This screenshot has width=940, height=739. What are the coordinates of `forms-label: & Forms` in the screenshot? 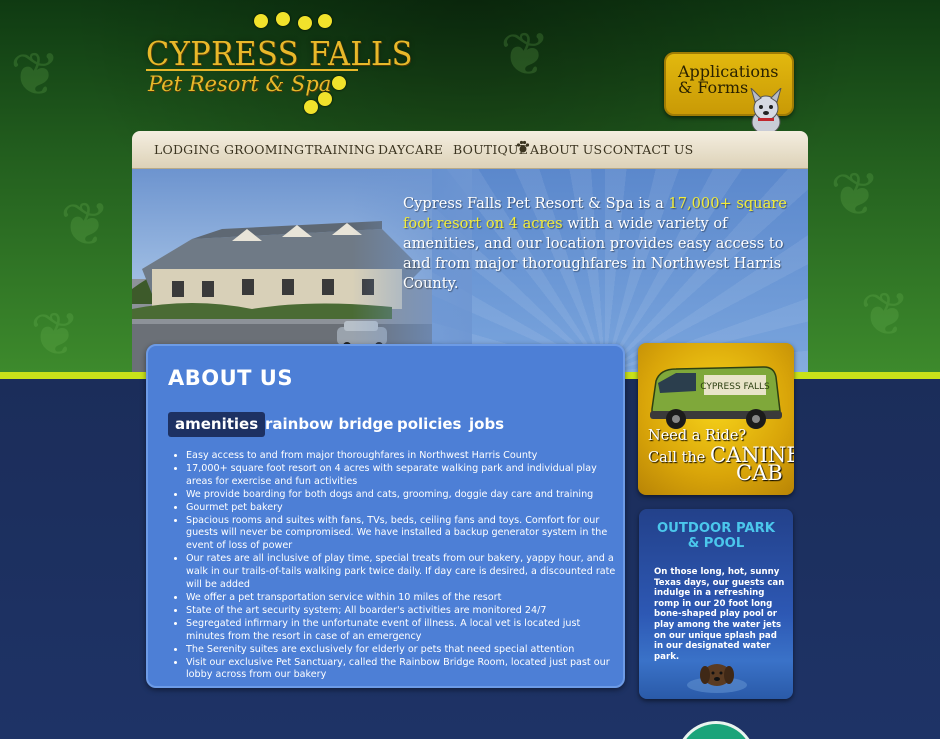 It's located at (713, 87).